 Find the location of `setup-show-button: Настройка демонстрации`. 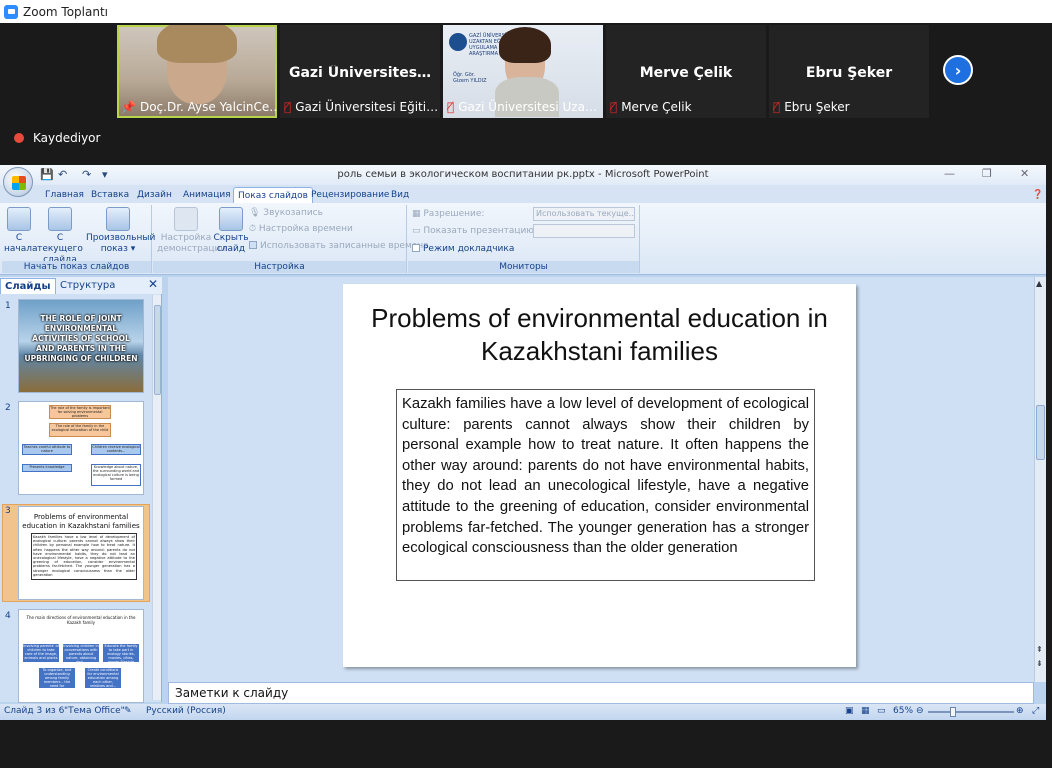

setup-show-button: Настройка демонстрации is located at coordinates (191, 231).